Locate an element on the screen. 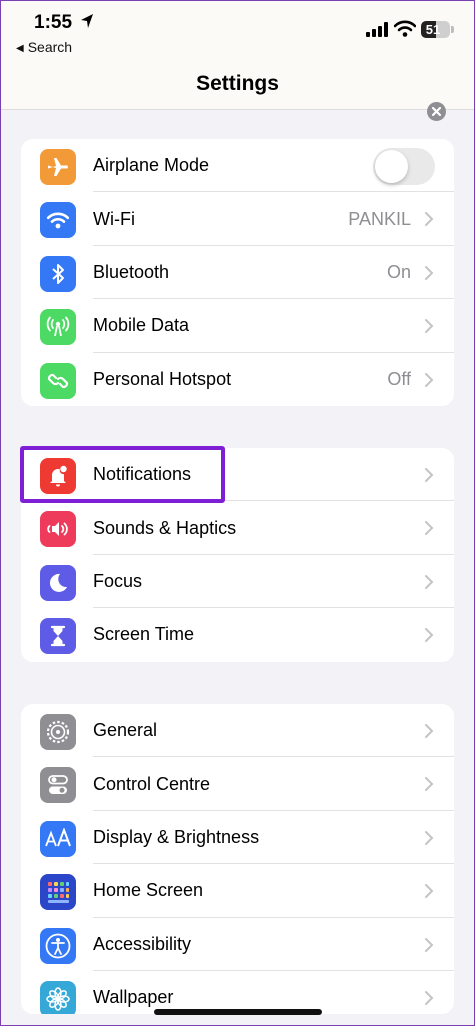 Image resolution: width=475 pixels, height=1026 pixels. settings-row-label: Sounds & Haptics is located at coordinates (165, 527).